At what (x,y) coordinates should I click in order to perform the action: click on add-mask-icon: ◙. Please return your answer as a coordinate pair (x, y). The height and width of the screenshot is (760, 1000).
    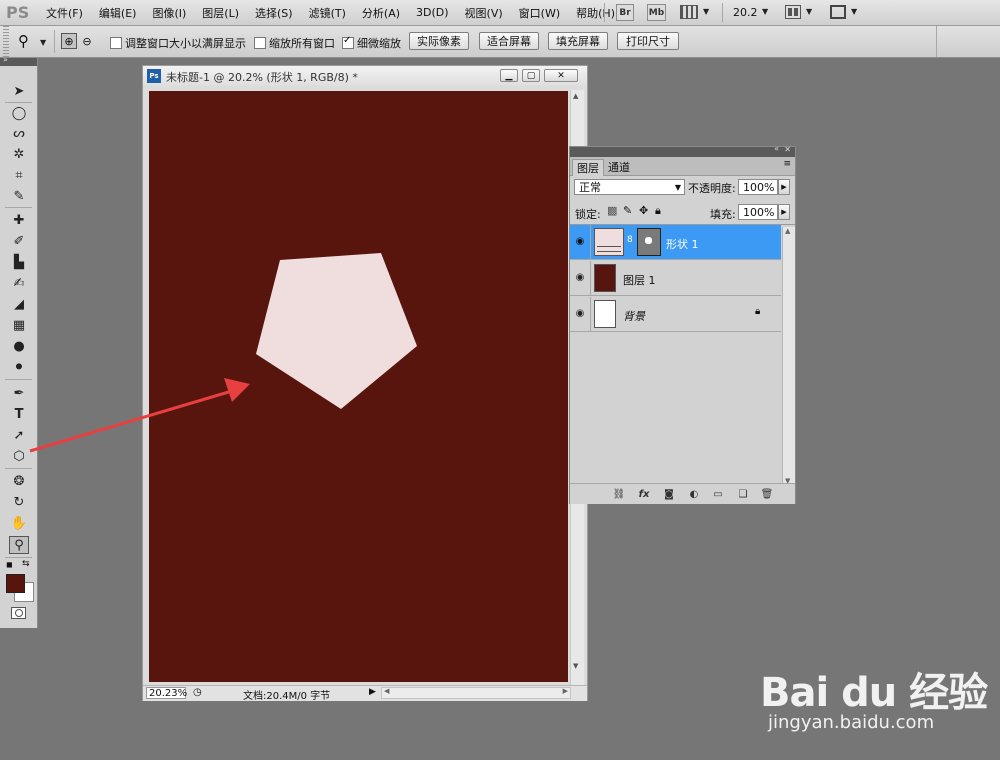
    Looking at the image, I should click on (669, 494).